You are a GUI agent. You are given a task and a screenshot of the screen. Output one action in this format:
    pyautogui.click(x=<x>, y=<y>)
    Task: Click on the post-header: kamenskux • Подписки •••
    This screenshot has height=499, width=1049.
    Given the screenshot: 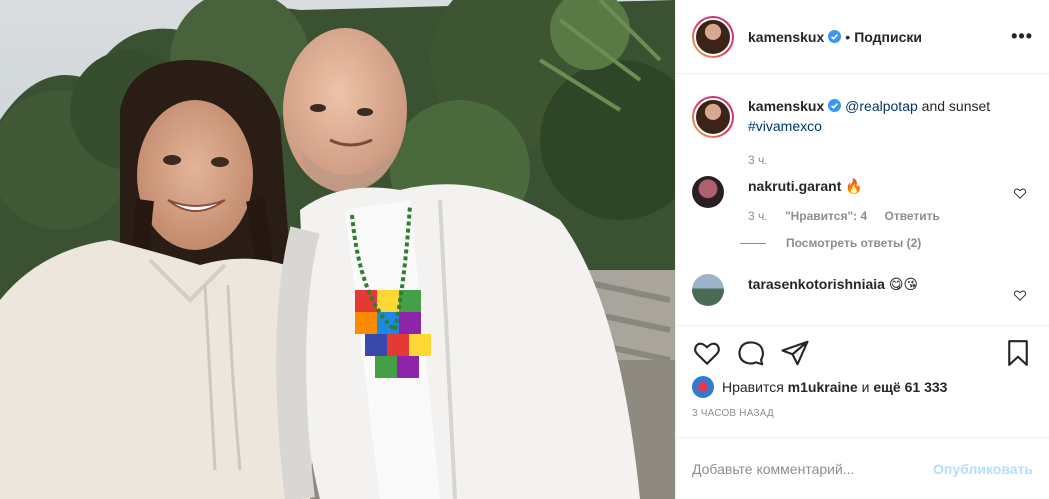 What is the action you would take?
    pyautogui.click(x=862, y=37)
    